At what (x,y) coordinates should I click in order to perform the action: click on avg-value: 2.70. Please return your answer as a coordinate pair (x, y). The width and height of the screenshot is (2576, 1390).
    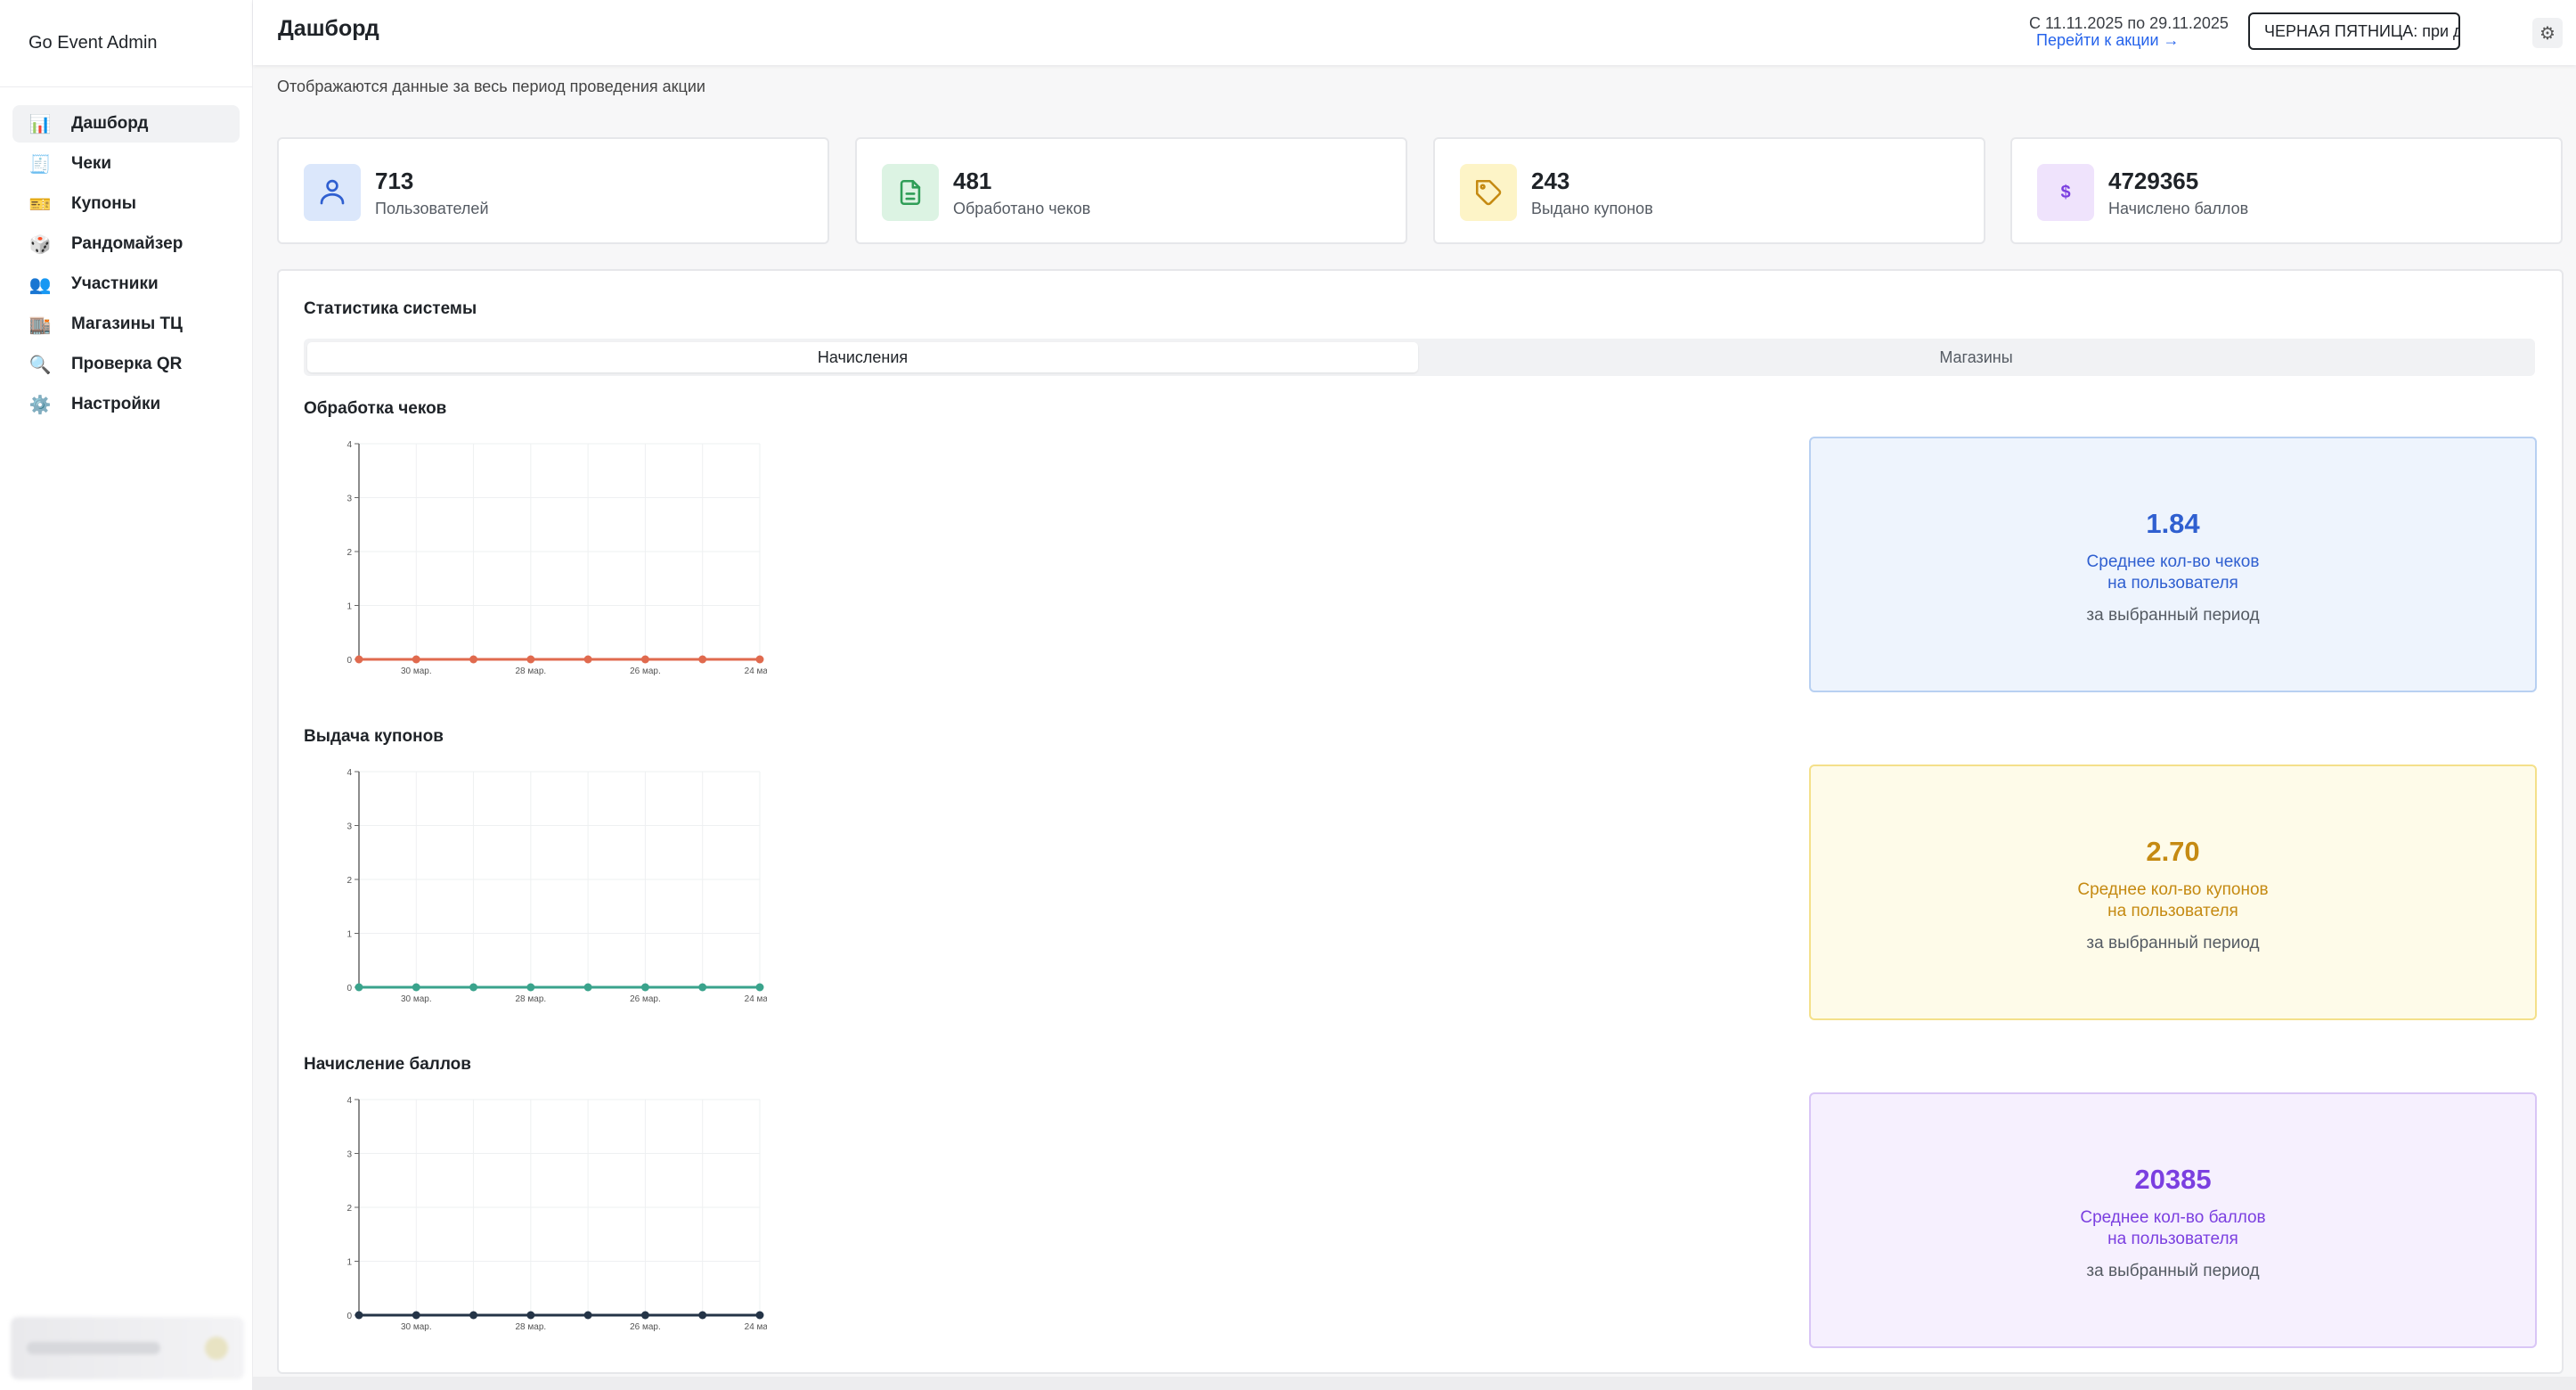
    Looking at the image, I should click on (2173, 851).